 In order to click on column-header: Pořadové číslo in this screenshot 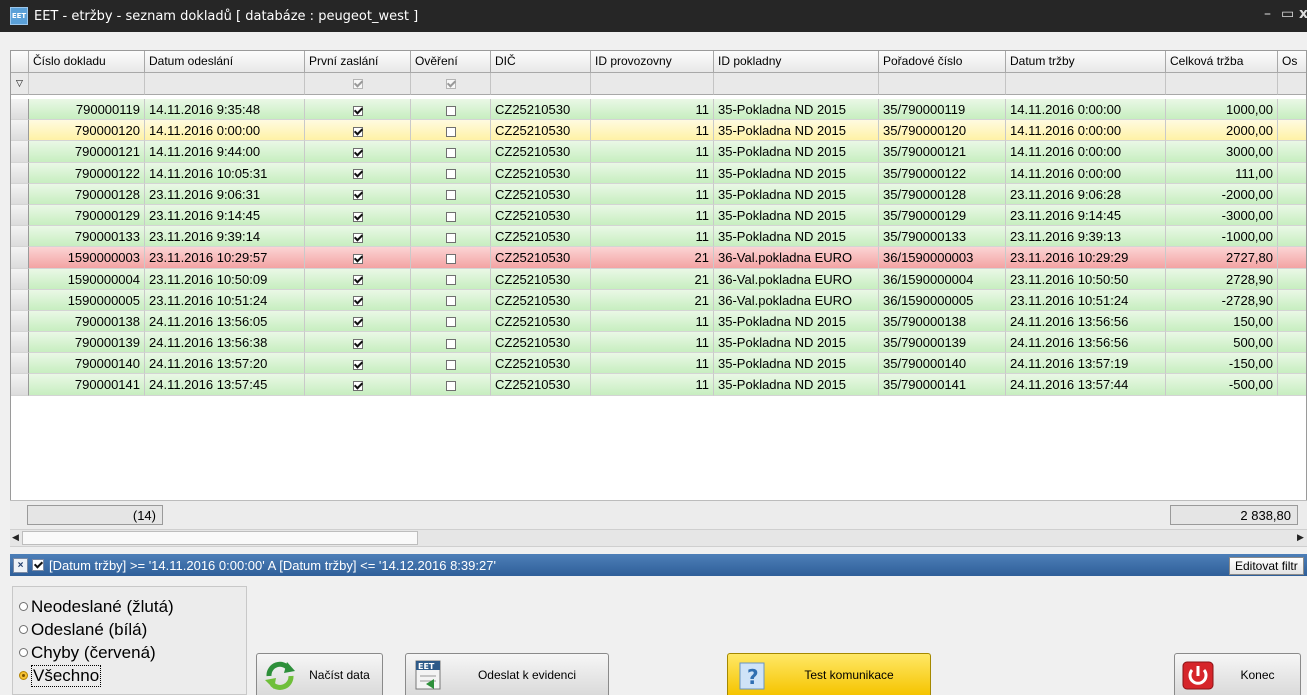, I will do `click(942, 62)`.